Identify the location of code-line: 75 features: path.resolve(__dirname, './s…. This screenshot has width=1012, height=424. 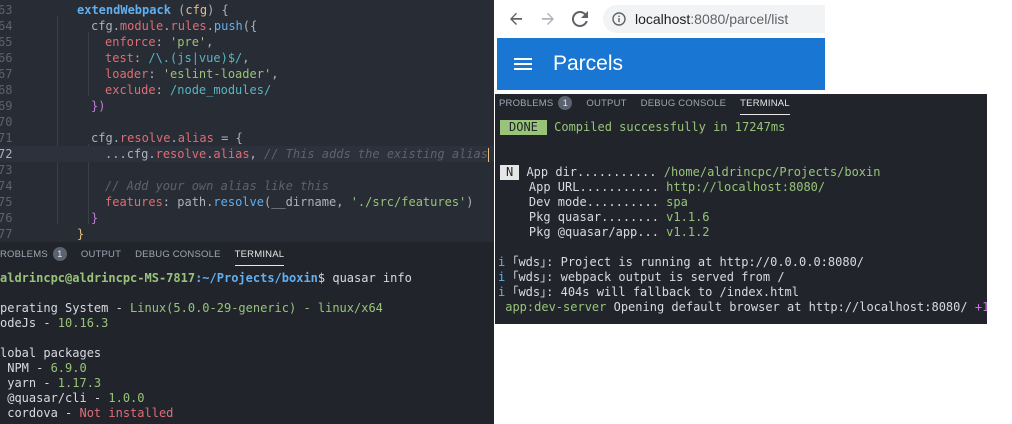
(247, 202).